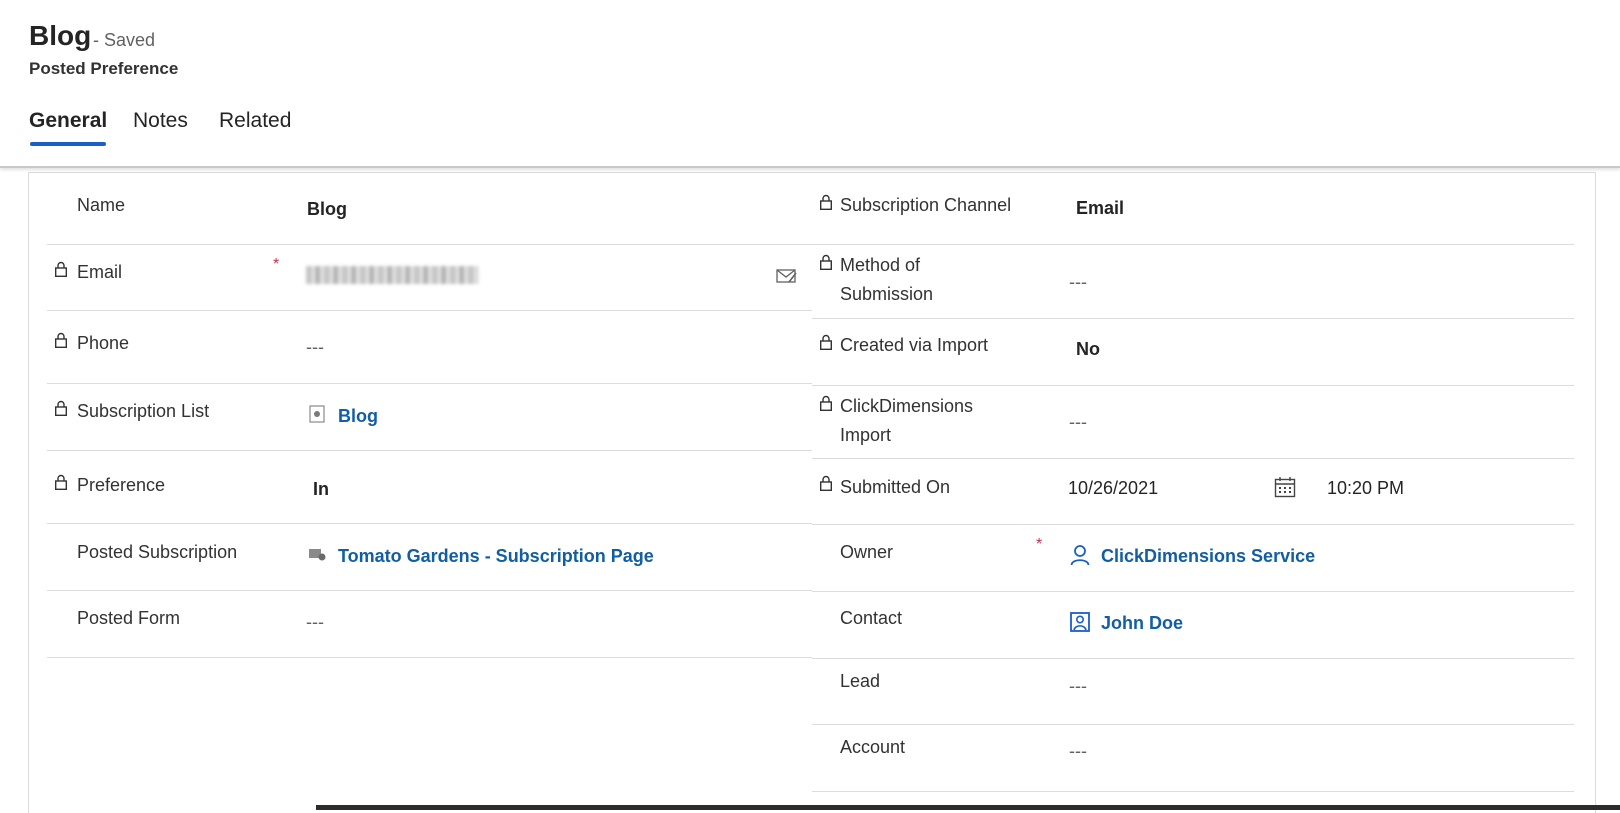 The height and width of the screenshot is (813, 1620). What do you see at coordinates (1193, 758) in the screenshot?
I see `field-row-account: Account ---` at bounding box center [1193, 758].